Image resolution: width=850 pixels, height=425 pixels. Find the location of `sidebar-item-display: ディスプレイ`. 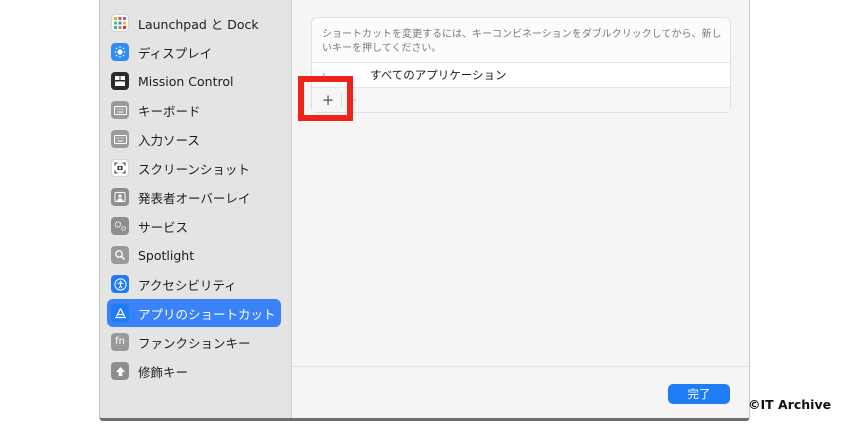

sidebar-item-display: ディスプレイ is located at coordinates (194, 52).